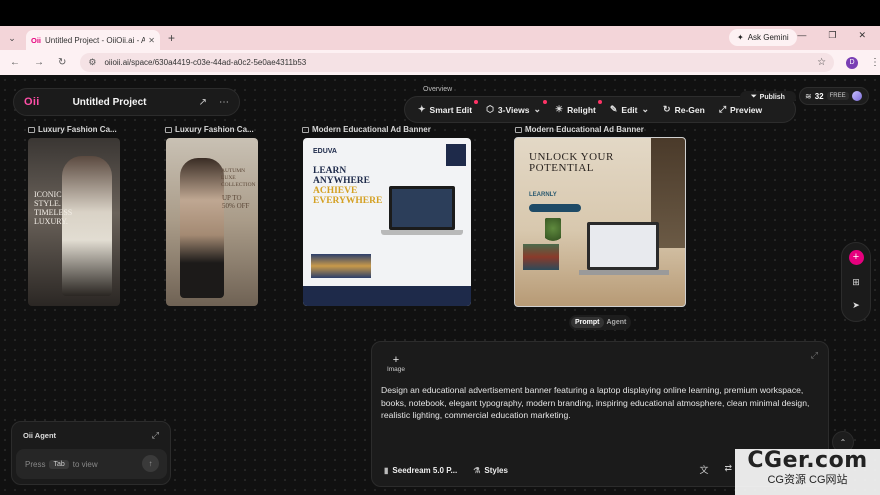 This screenshot has height=495, width=880. Describe the element at coordinates (440, 13) in the screenshot. I see `browser-top-strip` at that location.